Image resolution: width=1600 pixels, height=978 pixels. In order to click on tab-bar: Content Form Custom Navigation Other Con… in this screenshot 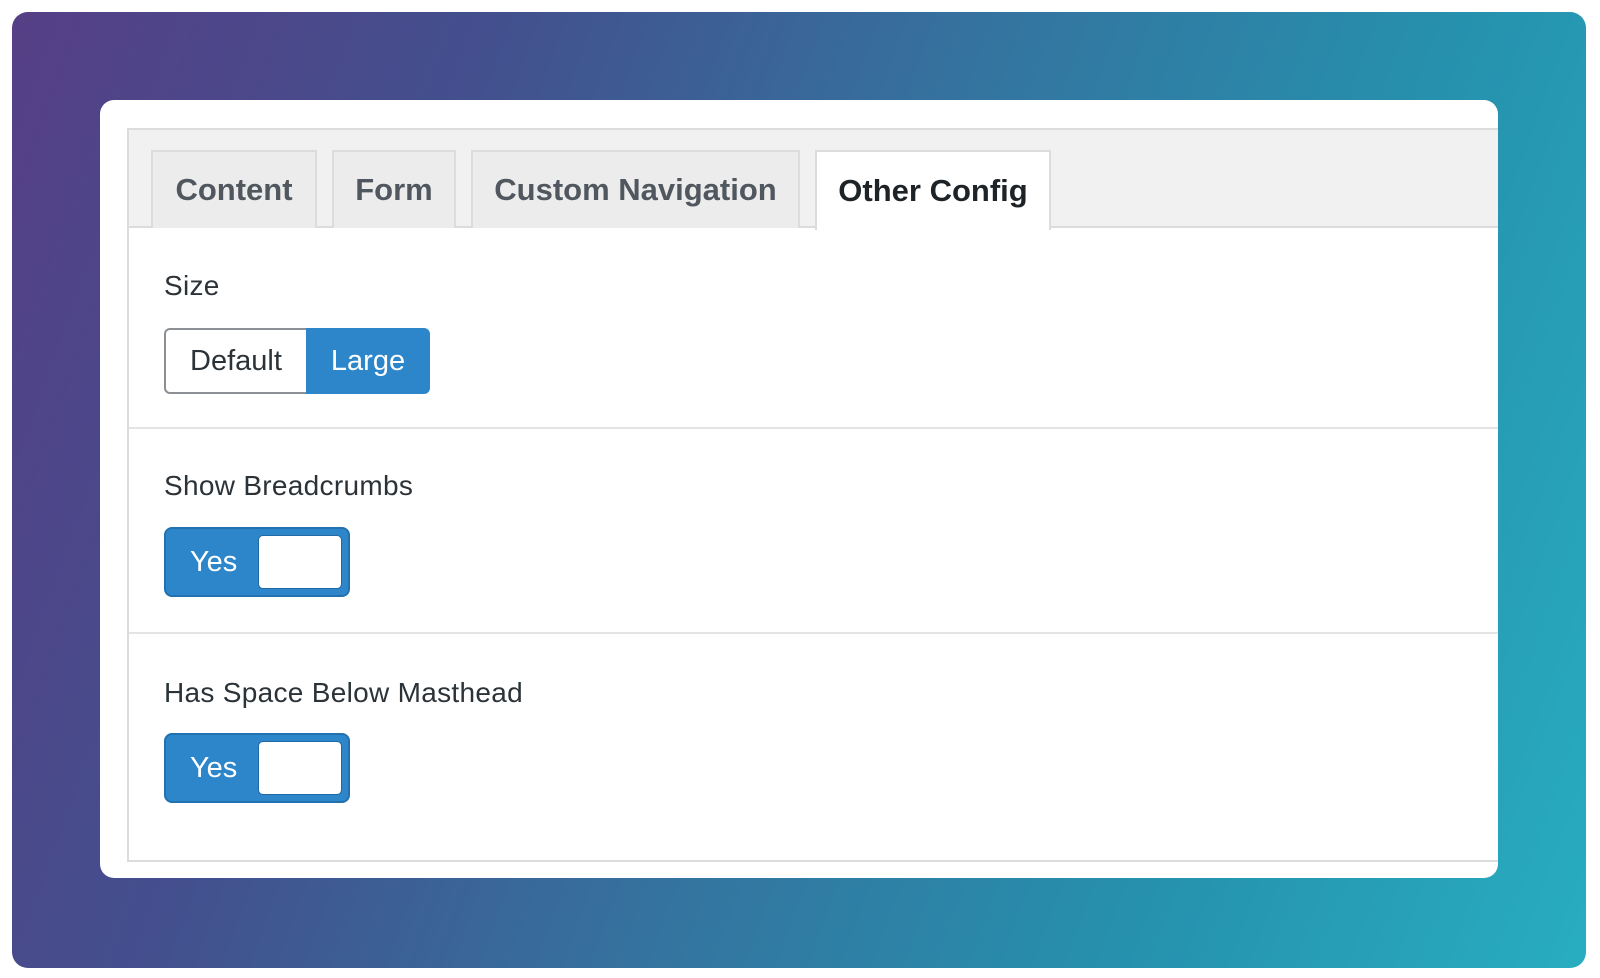, I will do `click(813, 180)`.